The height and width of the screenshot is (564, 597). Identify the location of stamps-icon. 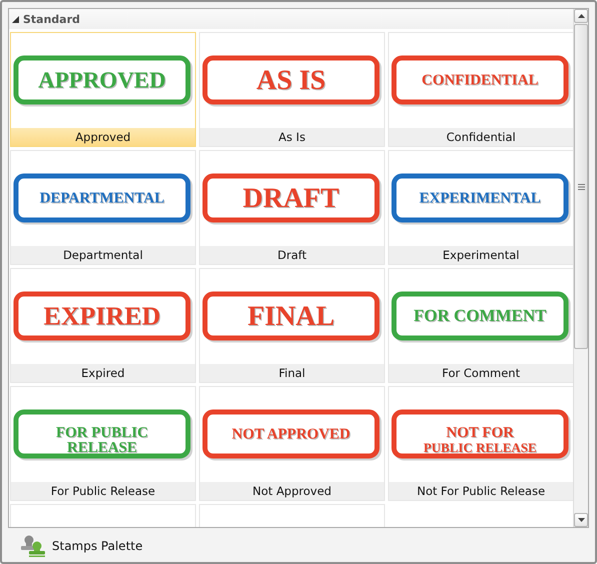
(33, 546).